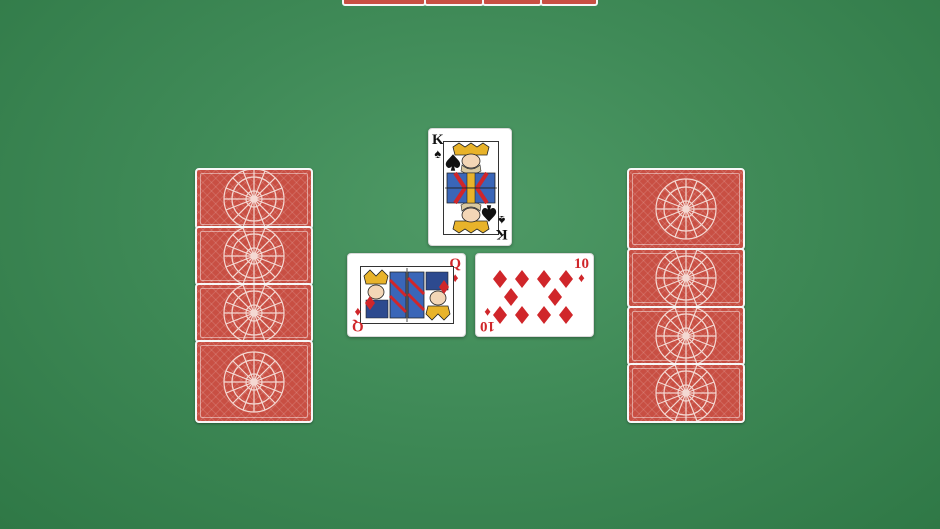 The width and height of the screenshot is (940, 529). I want to click on diamond-pips-icon, so click(533, 297).